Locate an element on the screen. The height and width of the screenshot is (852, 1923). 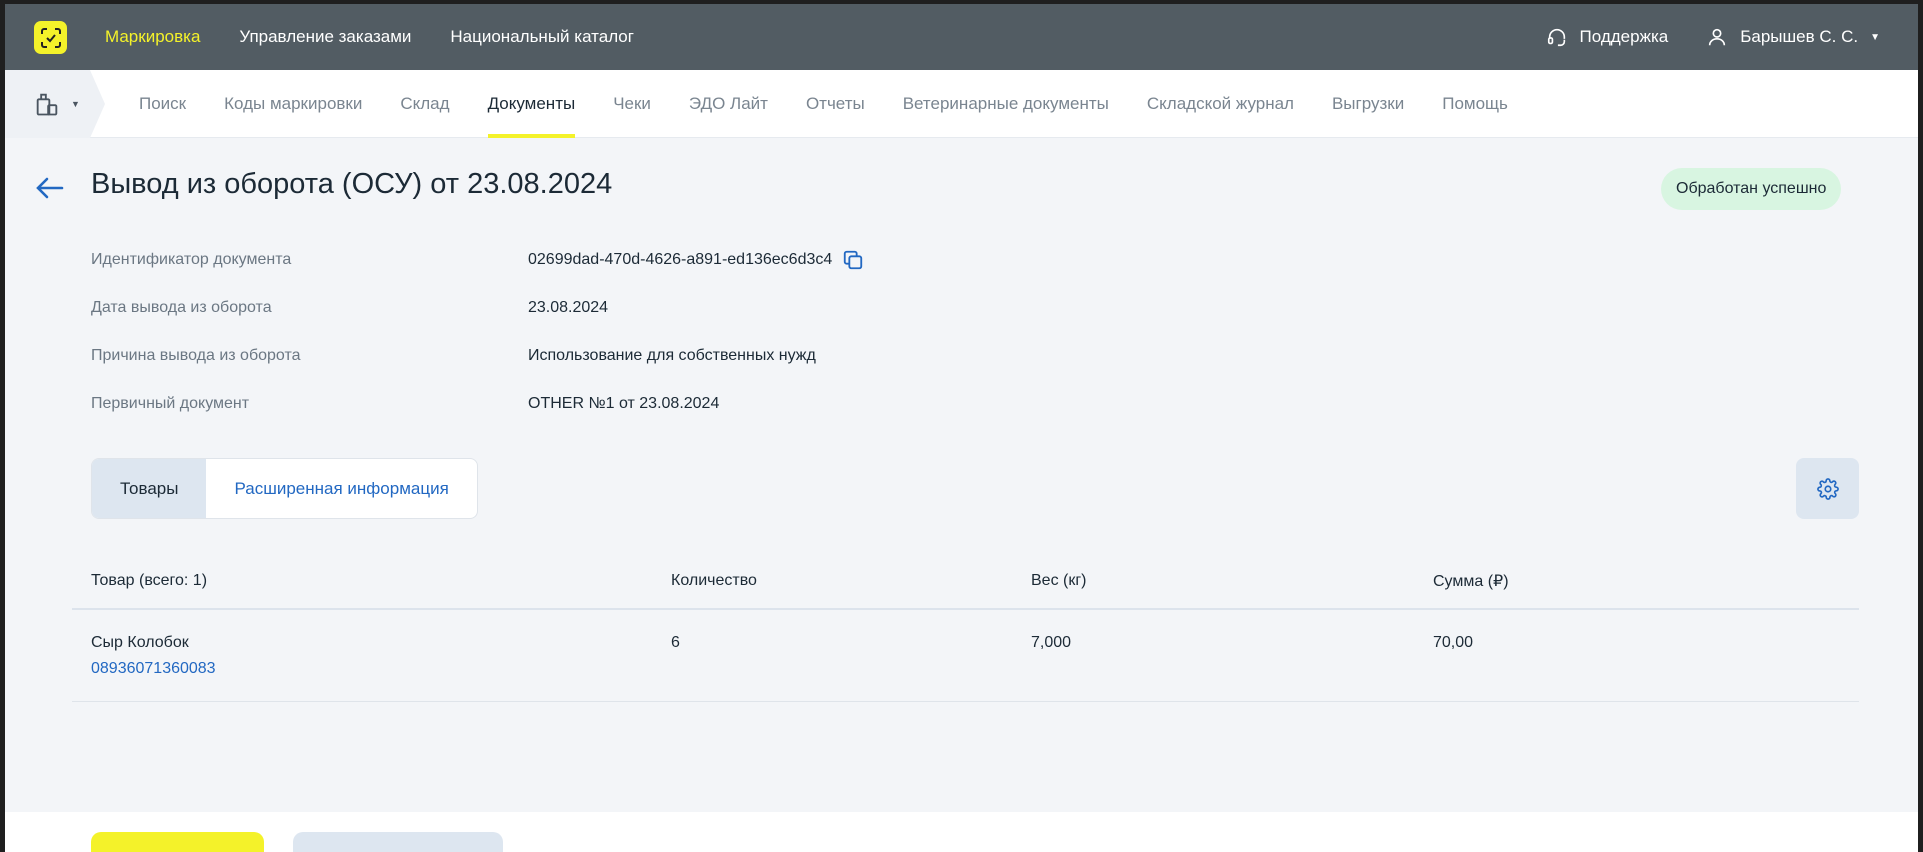
topnav-catalog: Национальный каталог is located at coordinates (542, 37).